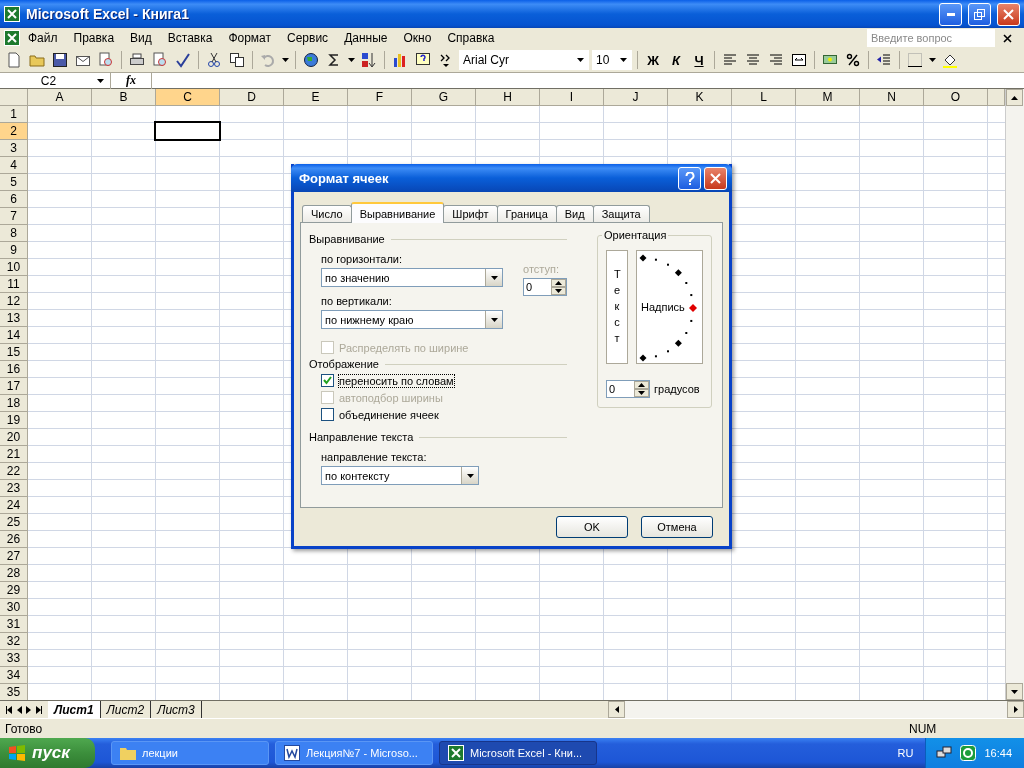  What do you see at coordinates (311, 60) in the screenshot?
I see `globe-icon` at bounding box center [311, 60].